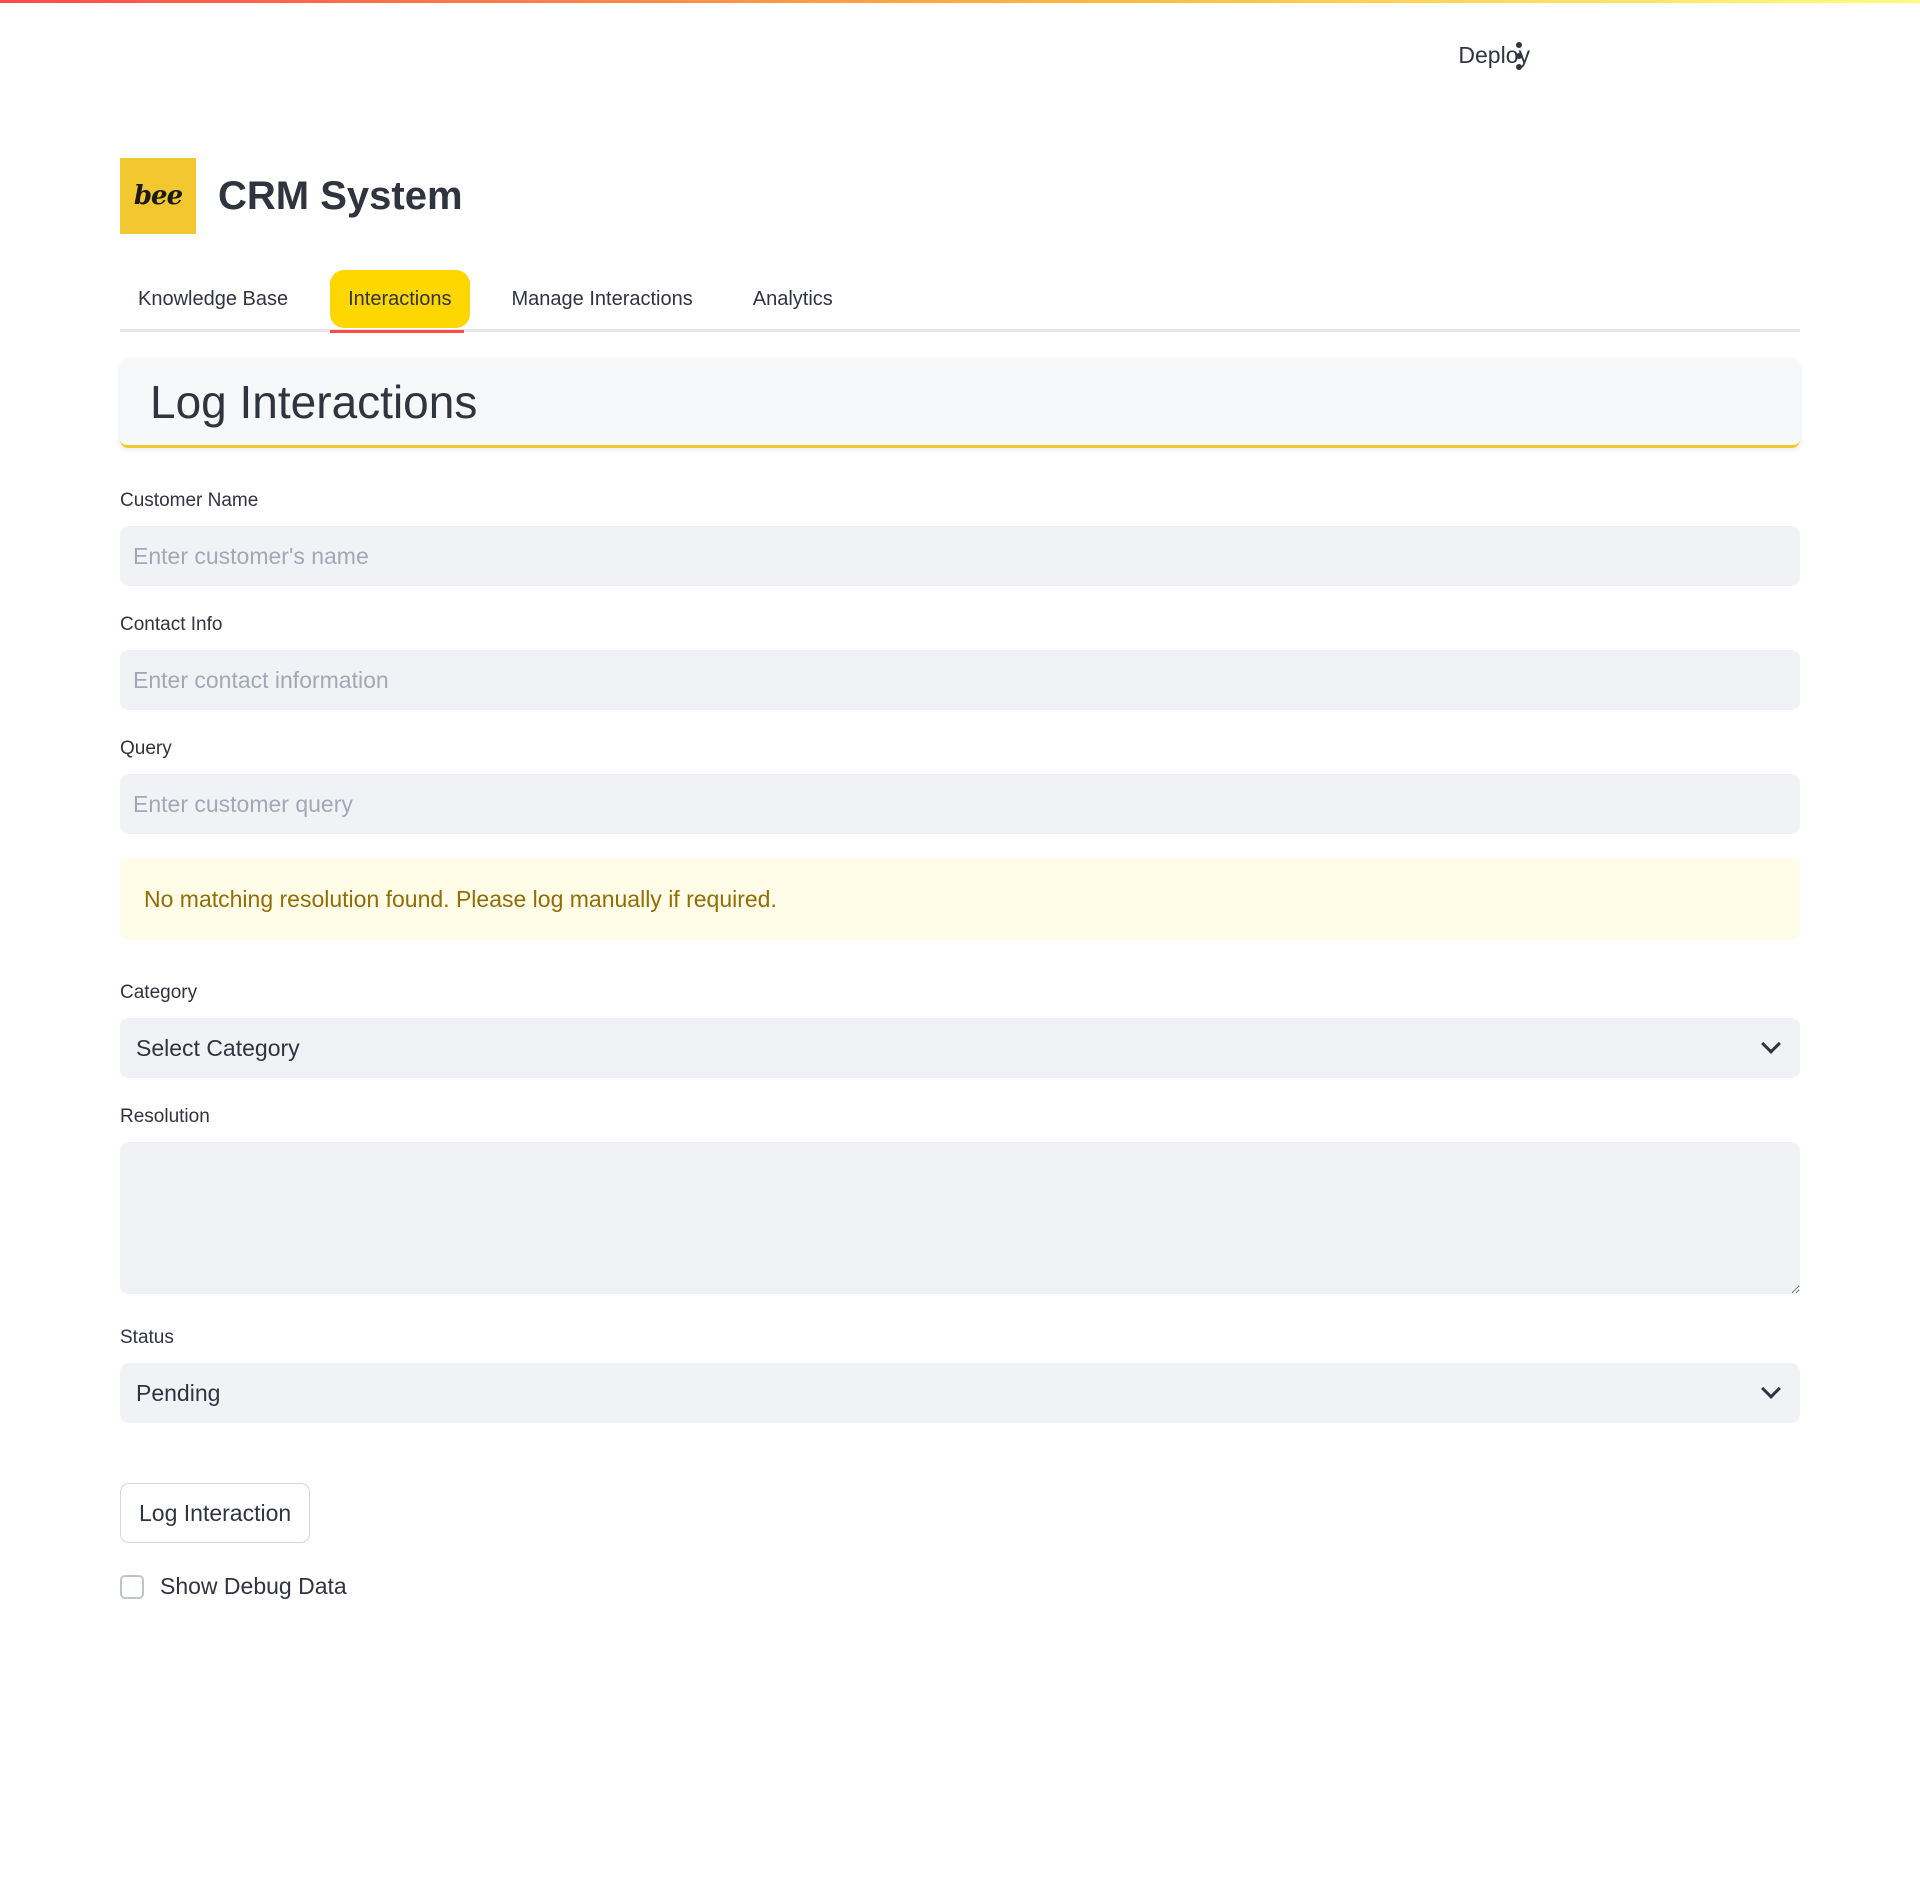 The height and width of the screenshot is (1885, 1920). What do you see at coordinates (960, 403) in the screenshot?
I see `section-header: Log Interactions` at bounding box center [960, 403].